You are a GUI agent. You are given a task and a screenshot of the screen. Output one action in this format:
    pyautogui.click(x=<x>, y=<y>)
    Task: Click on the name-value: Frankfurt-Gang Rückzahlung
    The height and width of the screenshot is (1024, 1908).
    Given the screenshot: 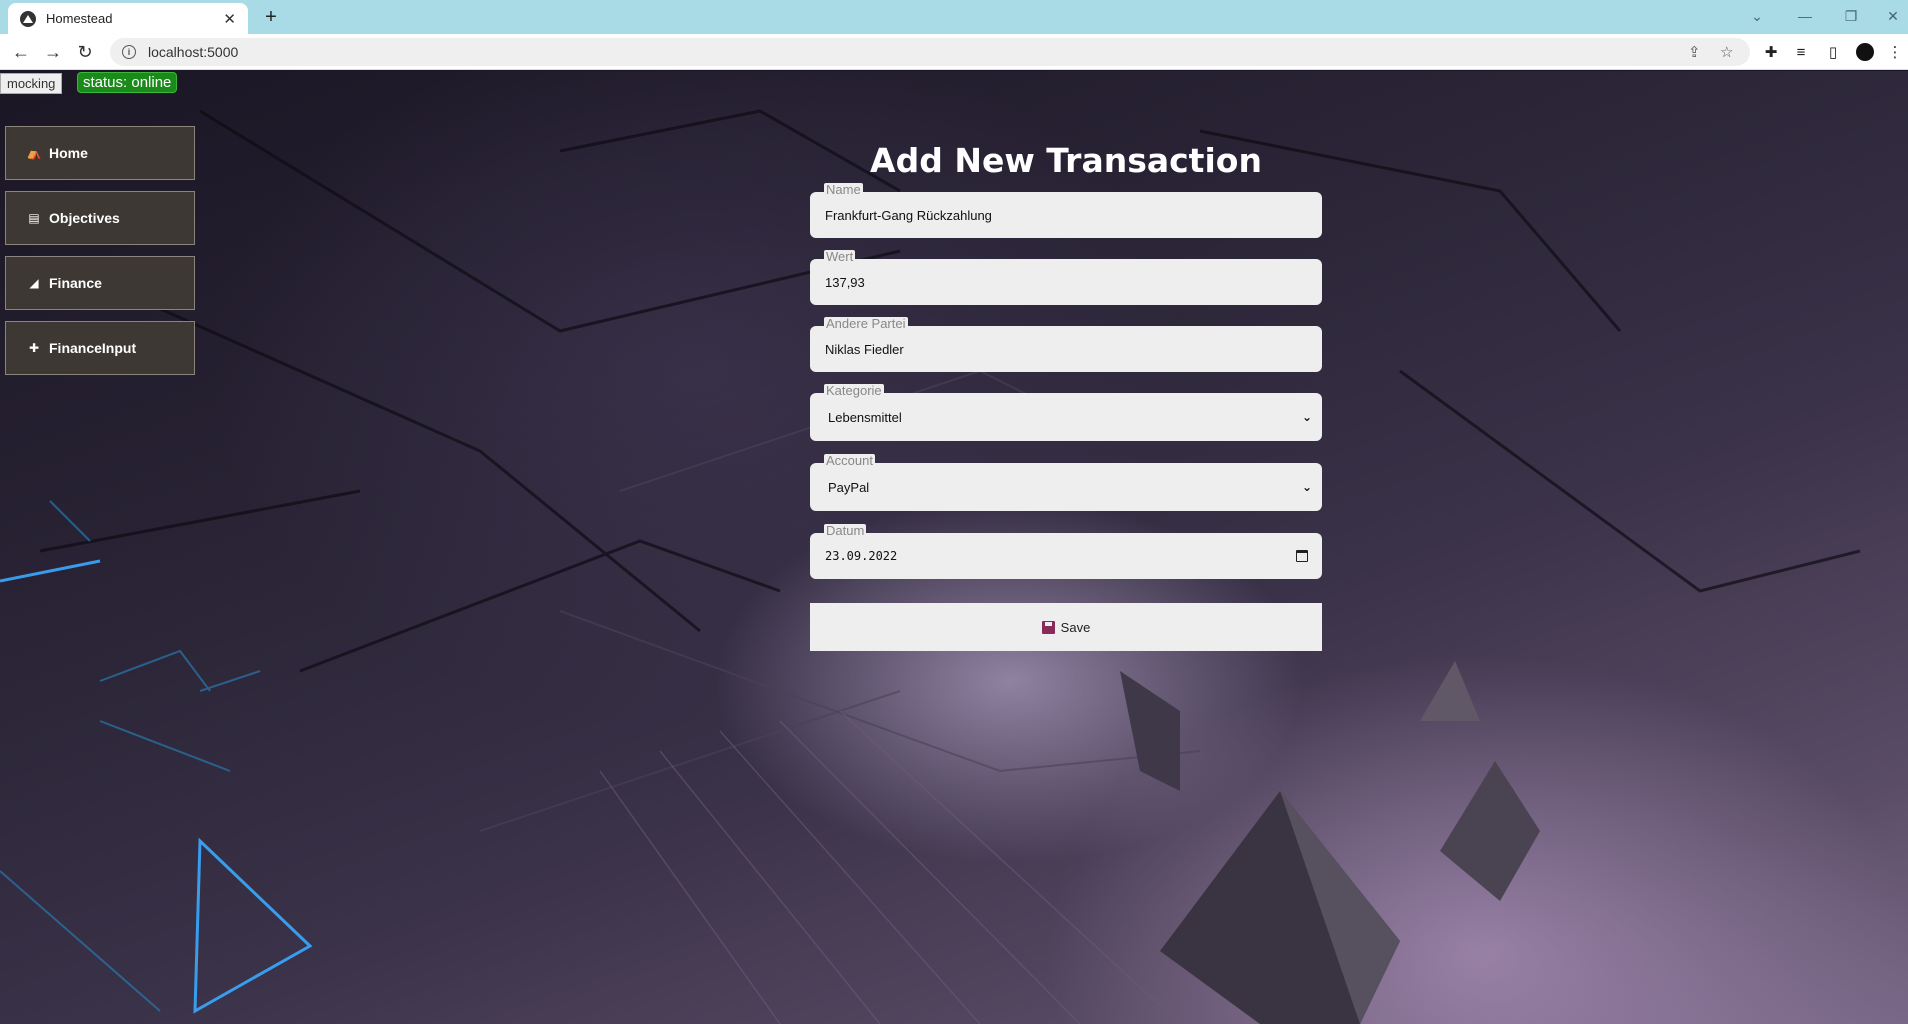 What is the action you would take?
    pyautogui.click(x=908, y=215)
    